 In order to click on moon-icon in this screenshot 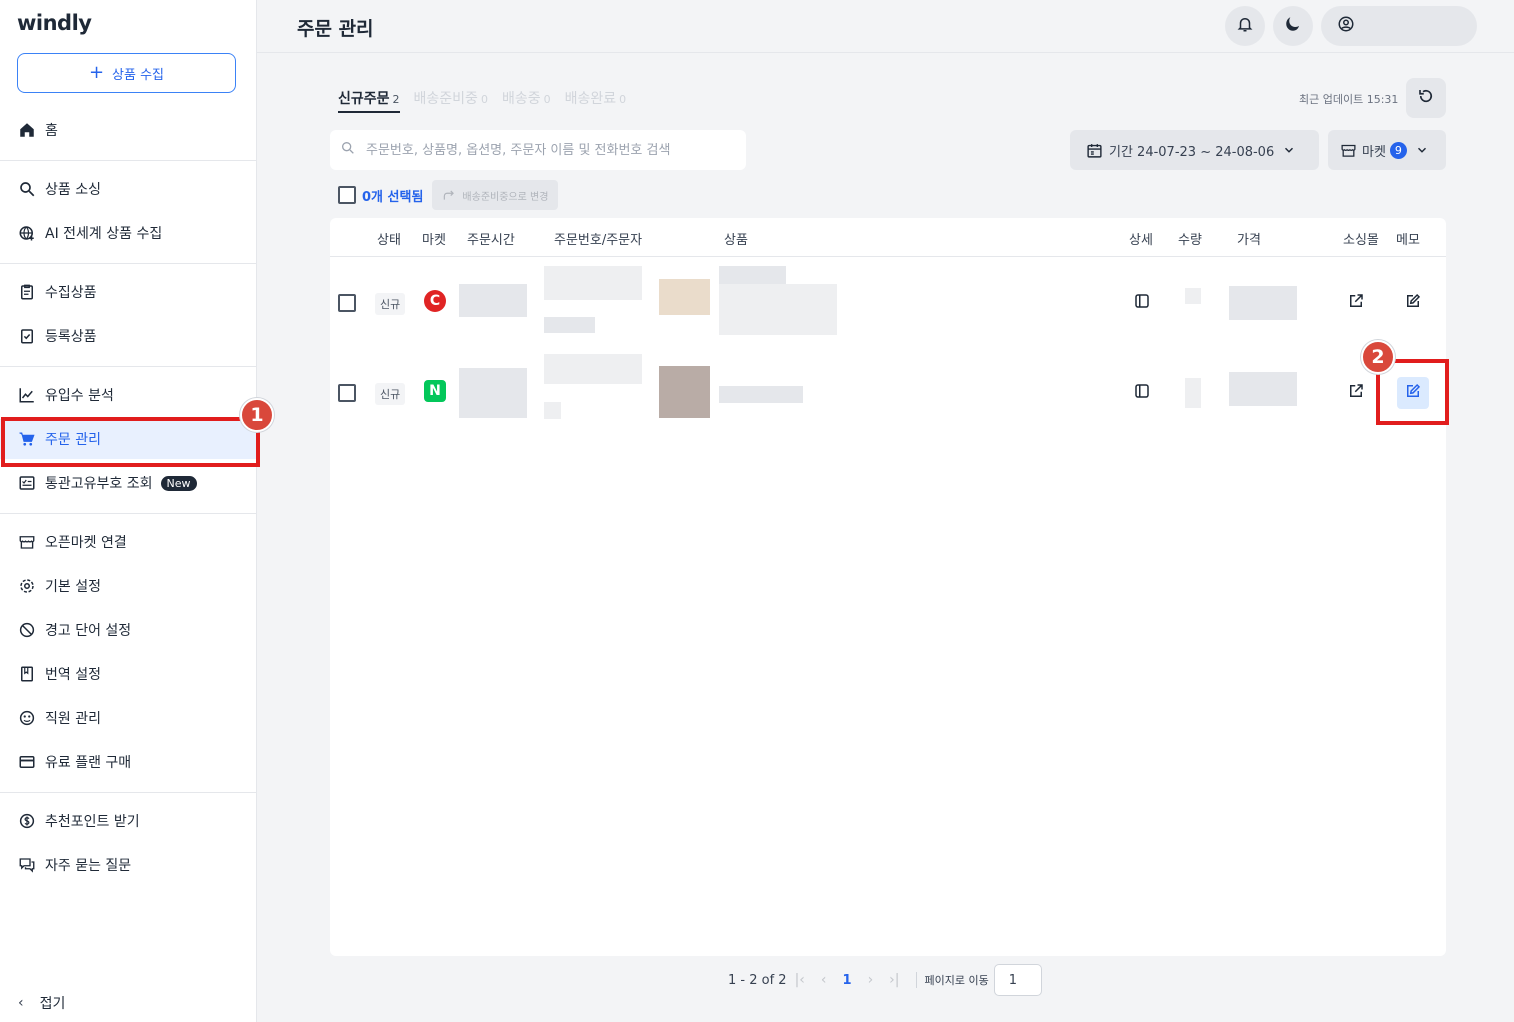, I will do `click(1293, 26)`.